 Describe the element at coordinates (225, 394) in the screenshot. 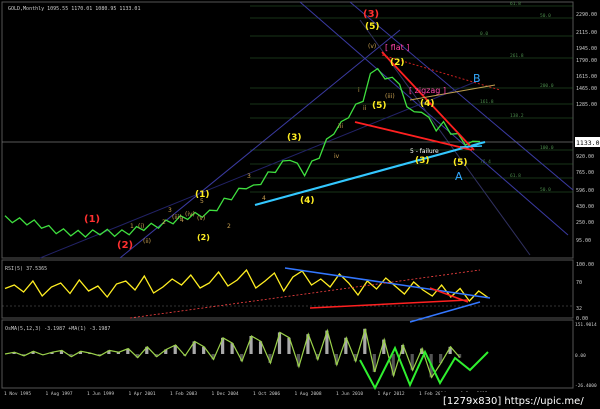

I see `date-tick: 1 Dec 2004` at that location.